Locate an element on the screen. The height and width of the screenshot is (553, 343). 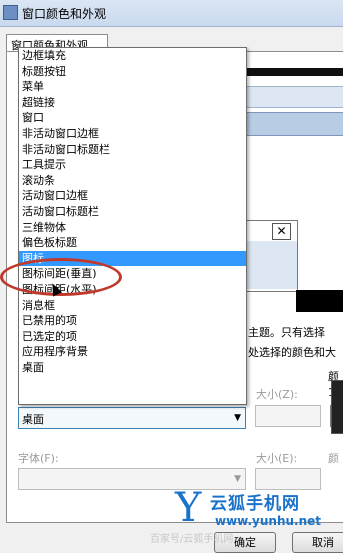
color2-label: 颜 is located at coordinates (333, 458).